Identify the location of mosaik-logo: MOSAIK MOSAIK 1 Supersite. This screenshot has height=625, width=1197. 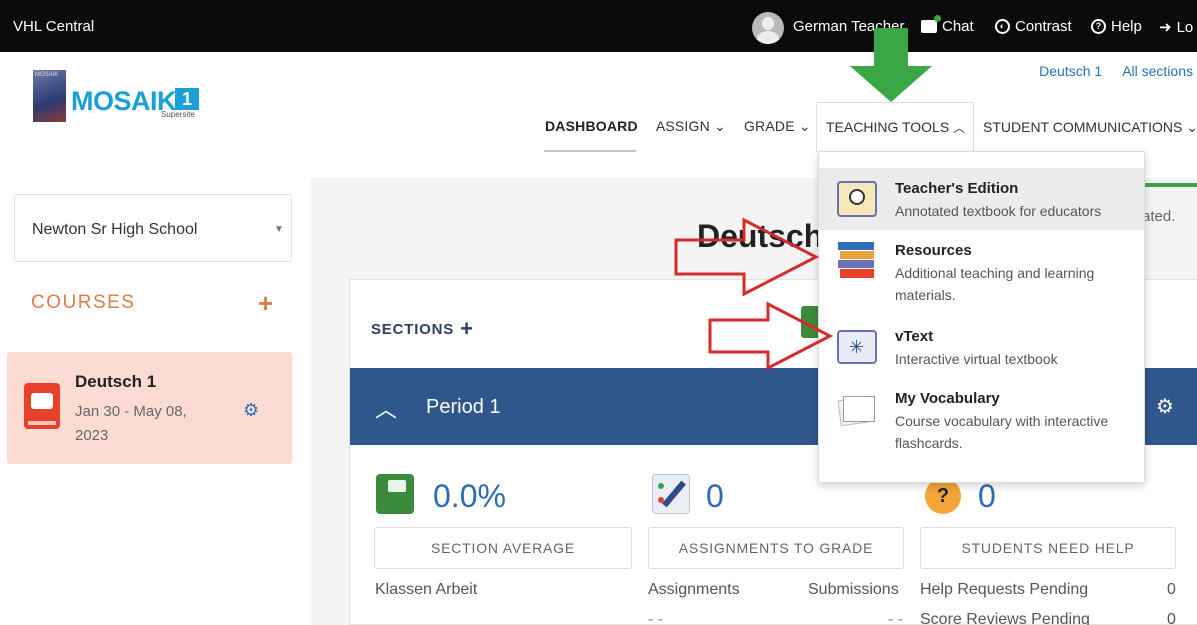
(123, 96).